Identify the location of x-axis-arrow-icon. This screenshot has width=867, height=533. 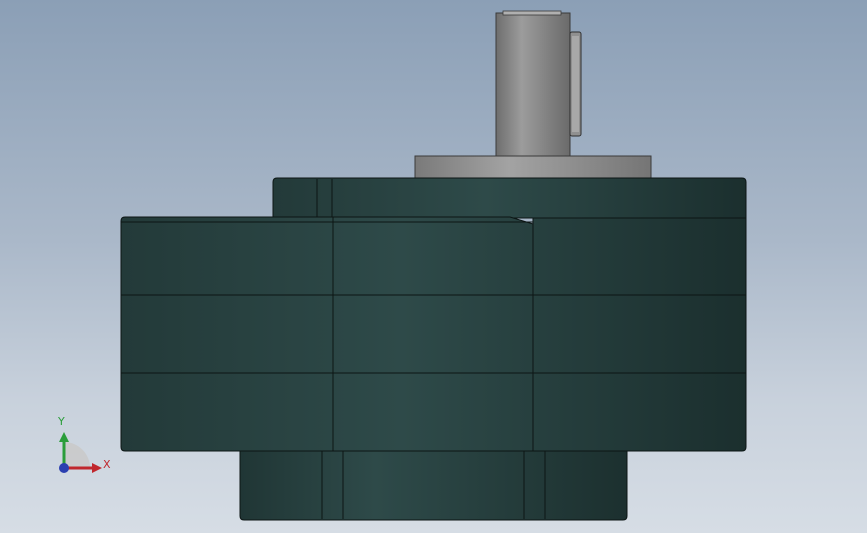
(97, 468).